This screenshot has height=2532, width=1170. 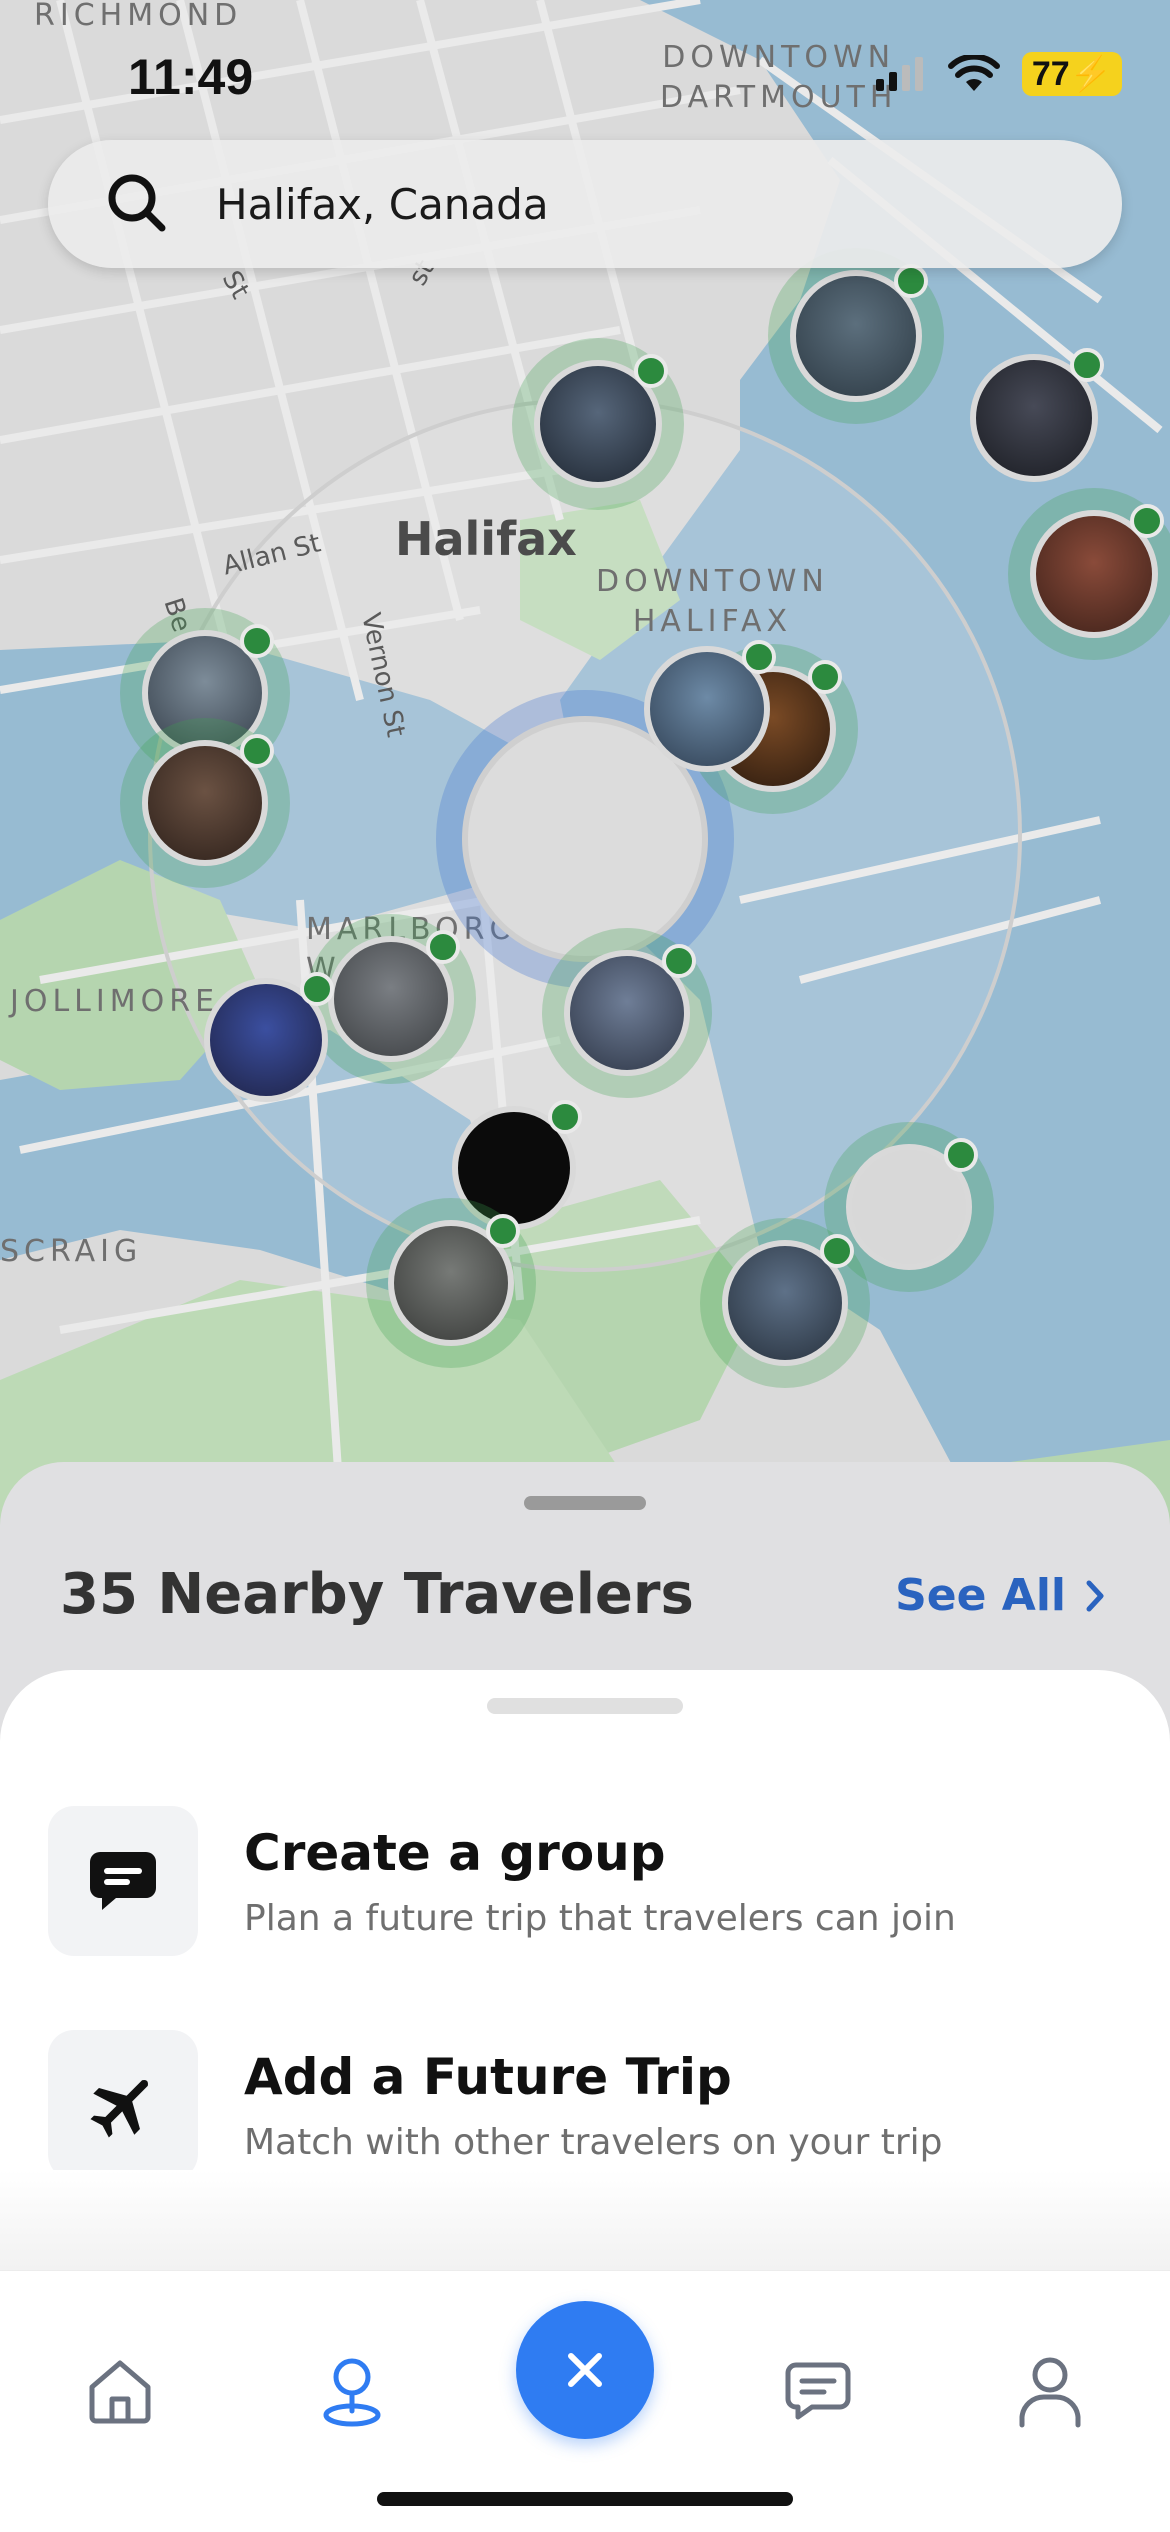 I want to click on close-icon, so click(x=585, y=2370).